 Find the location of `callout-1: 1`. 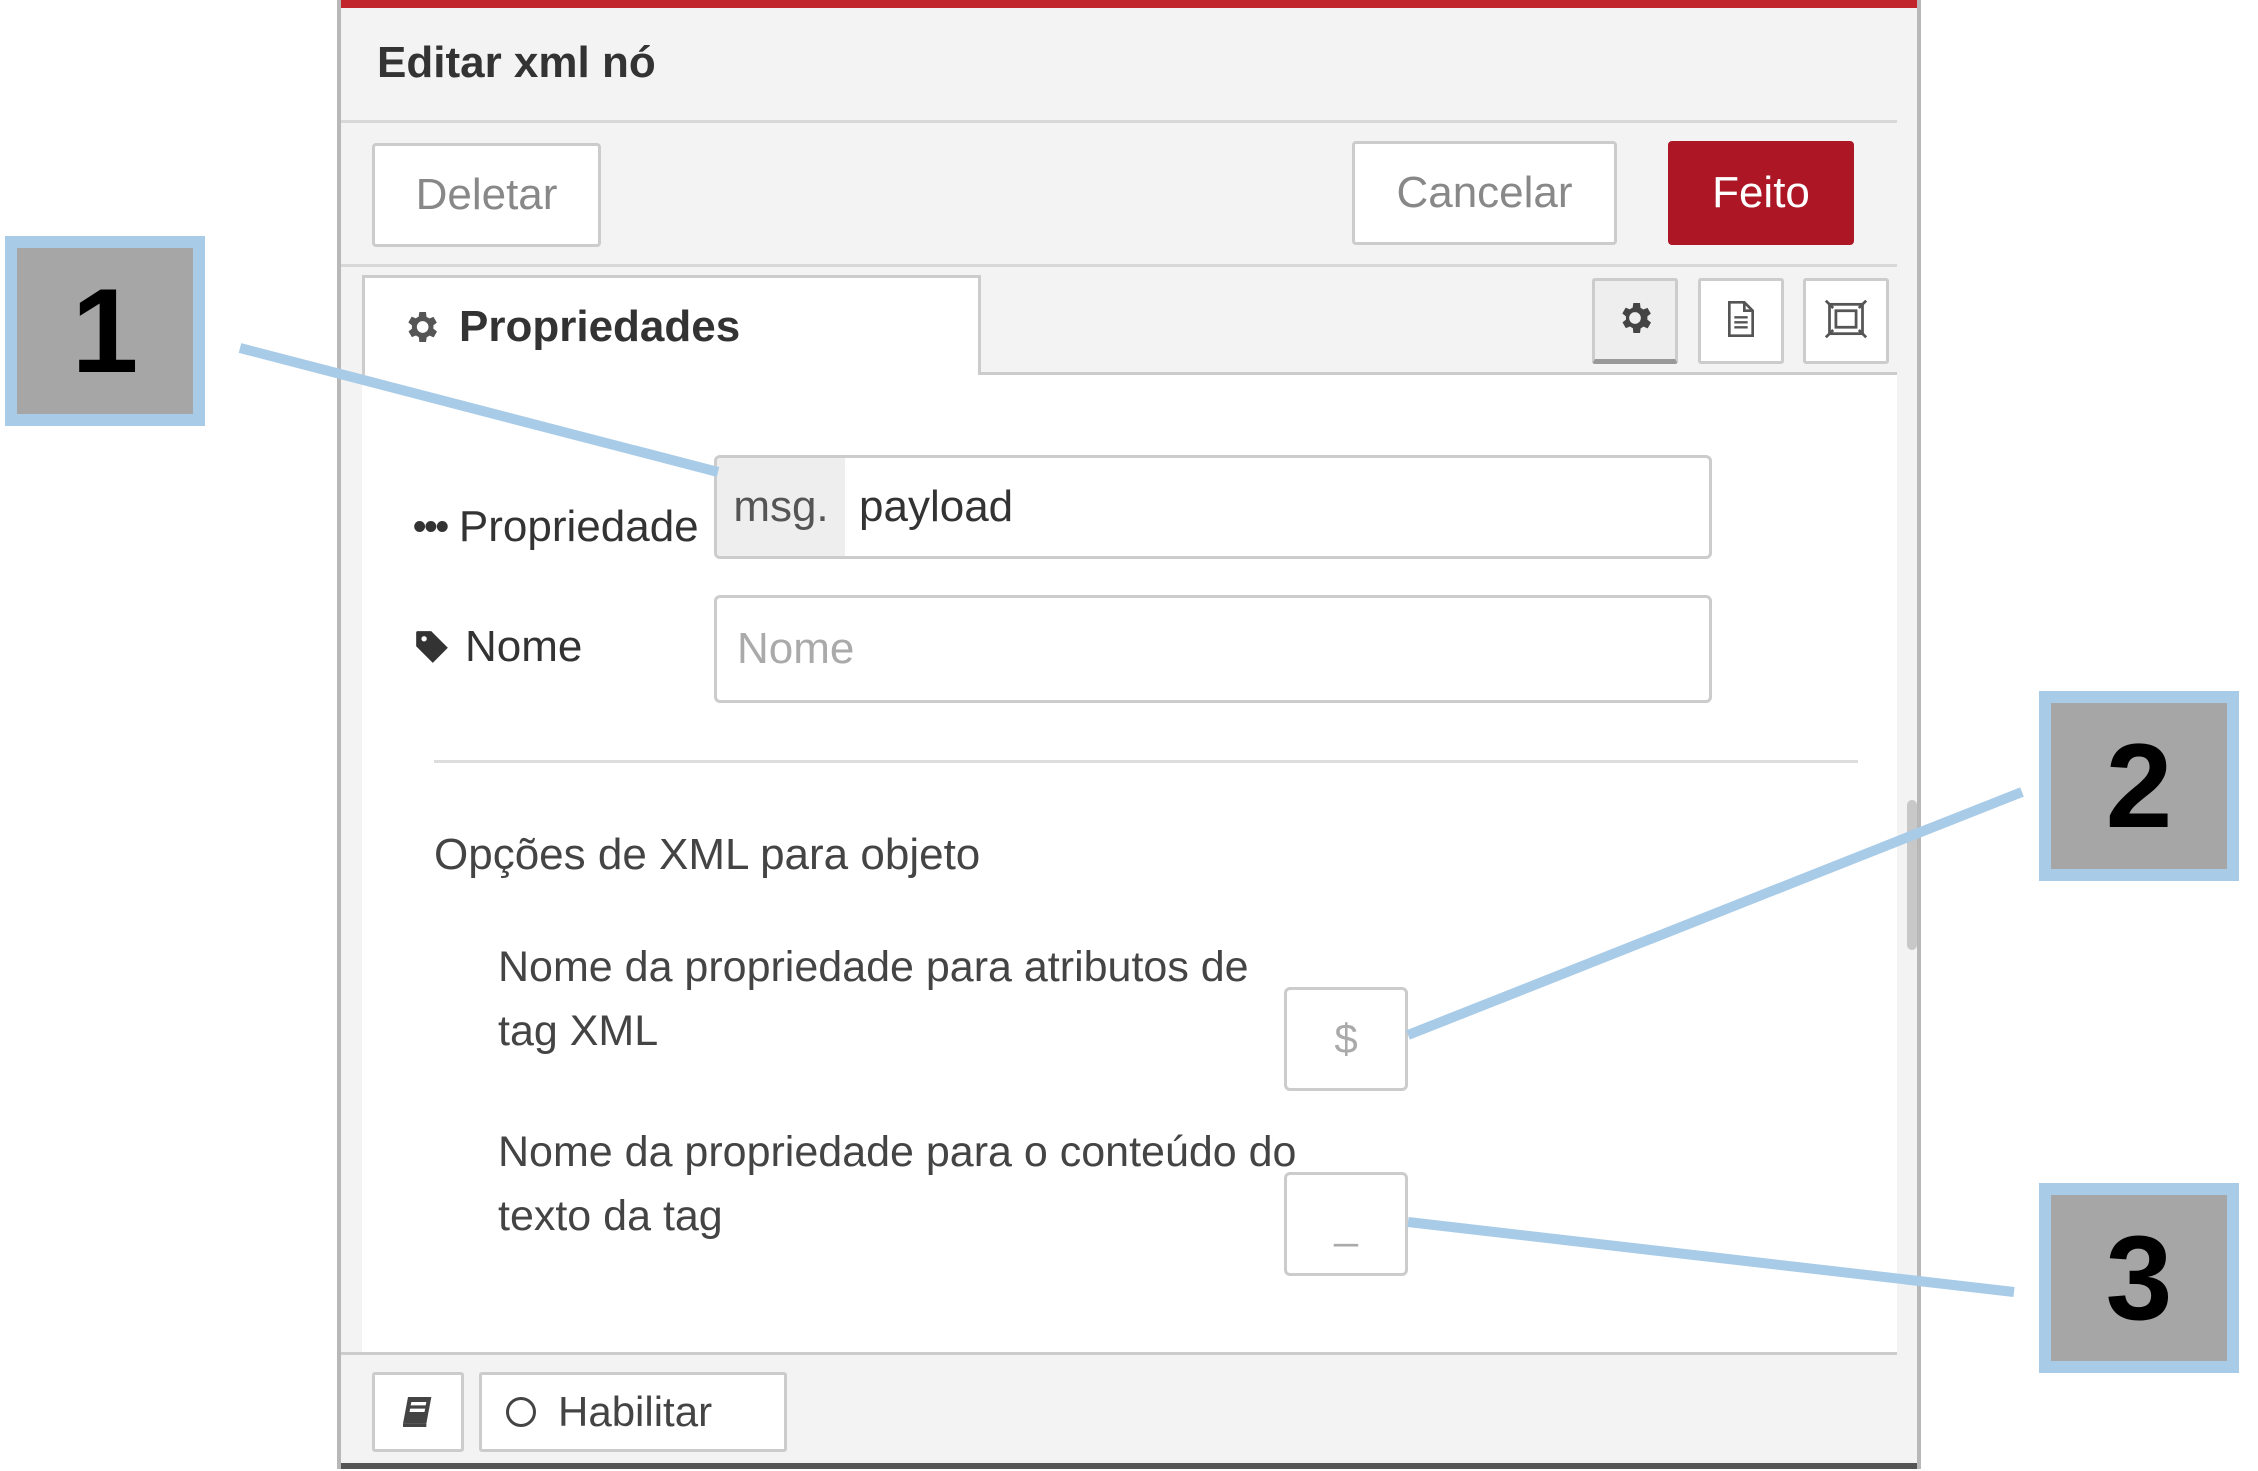

callout-1: 1 is located at coordinates (105, 331).